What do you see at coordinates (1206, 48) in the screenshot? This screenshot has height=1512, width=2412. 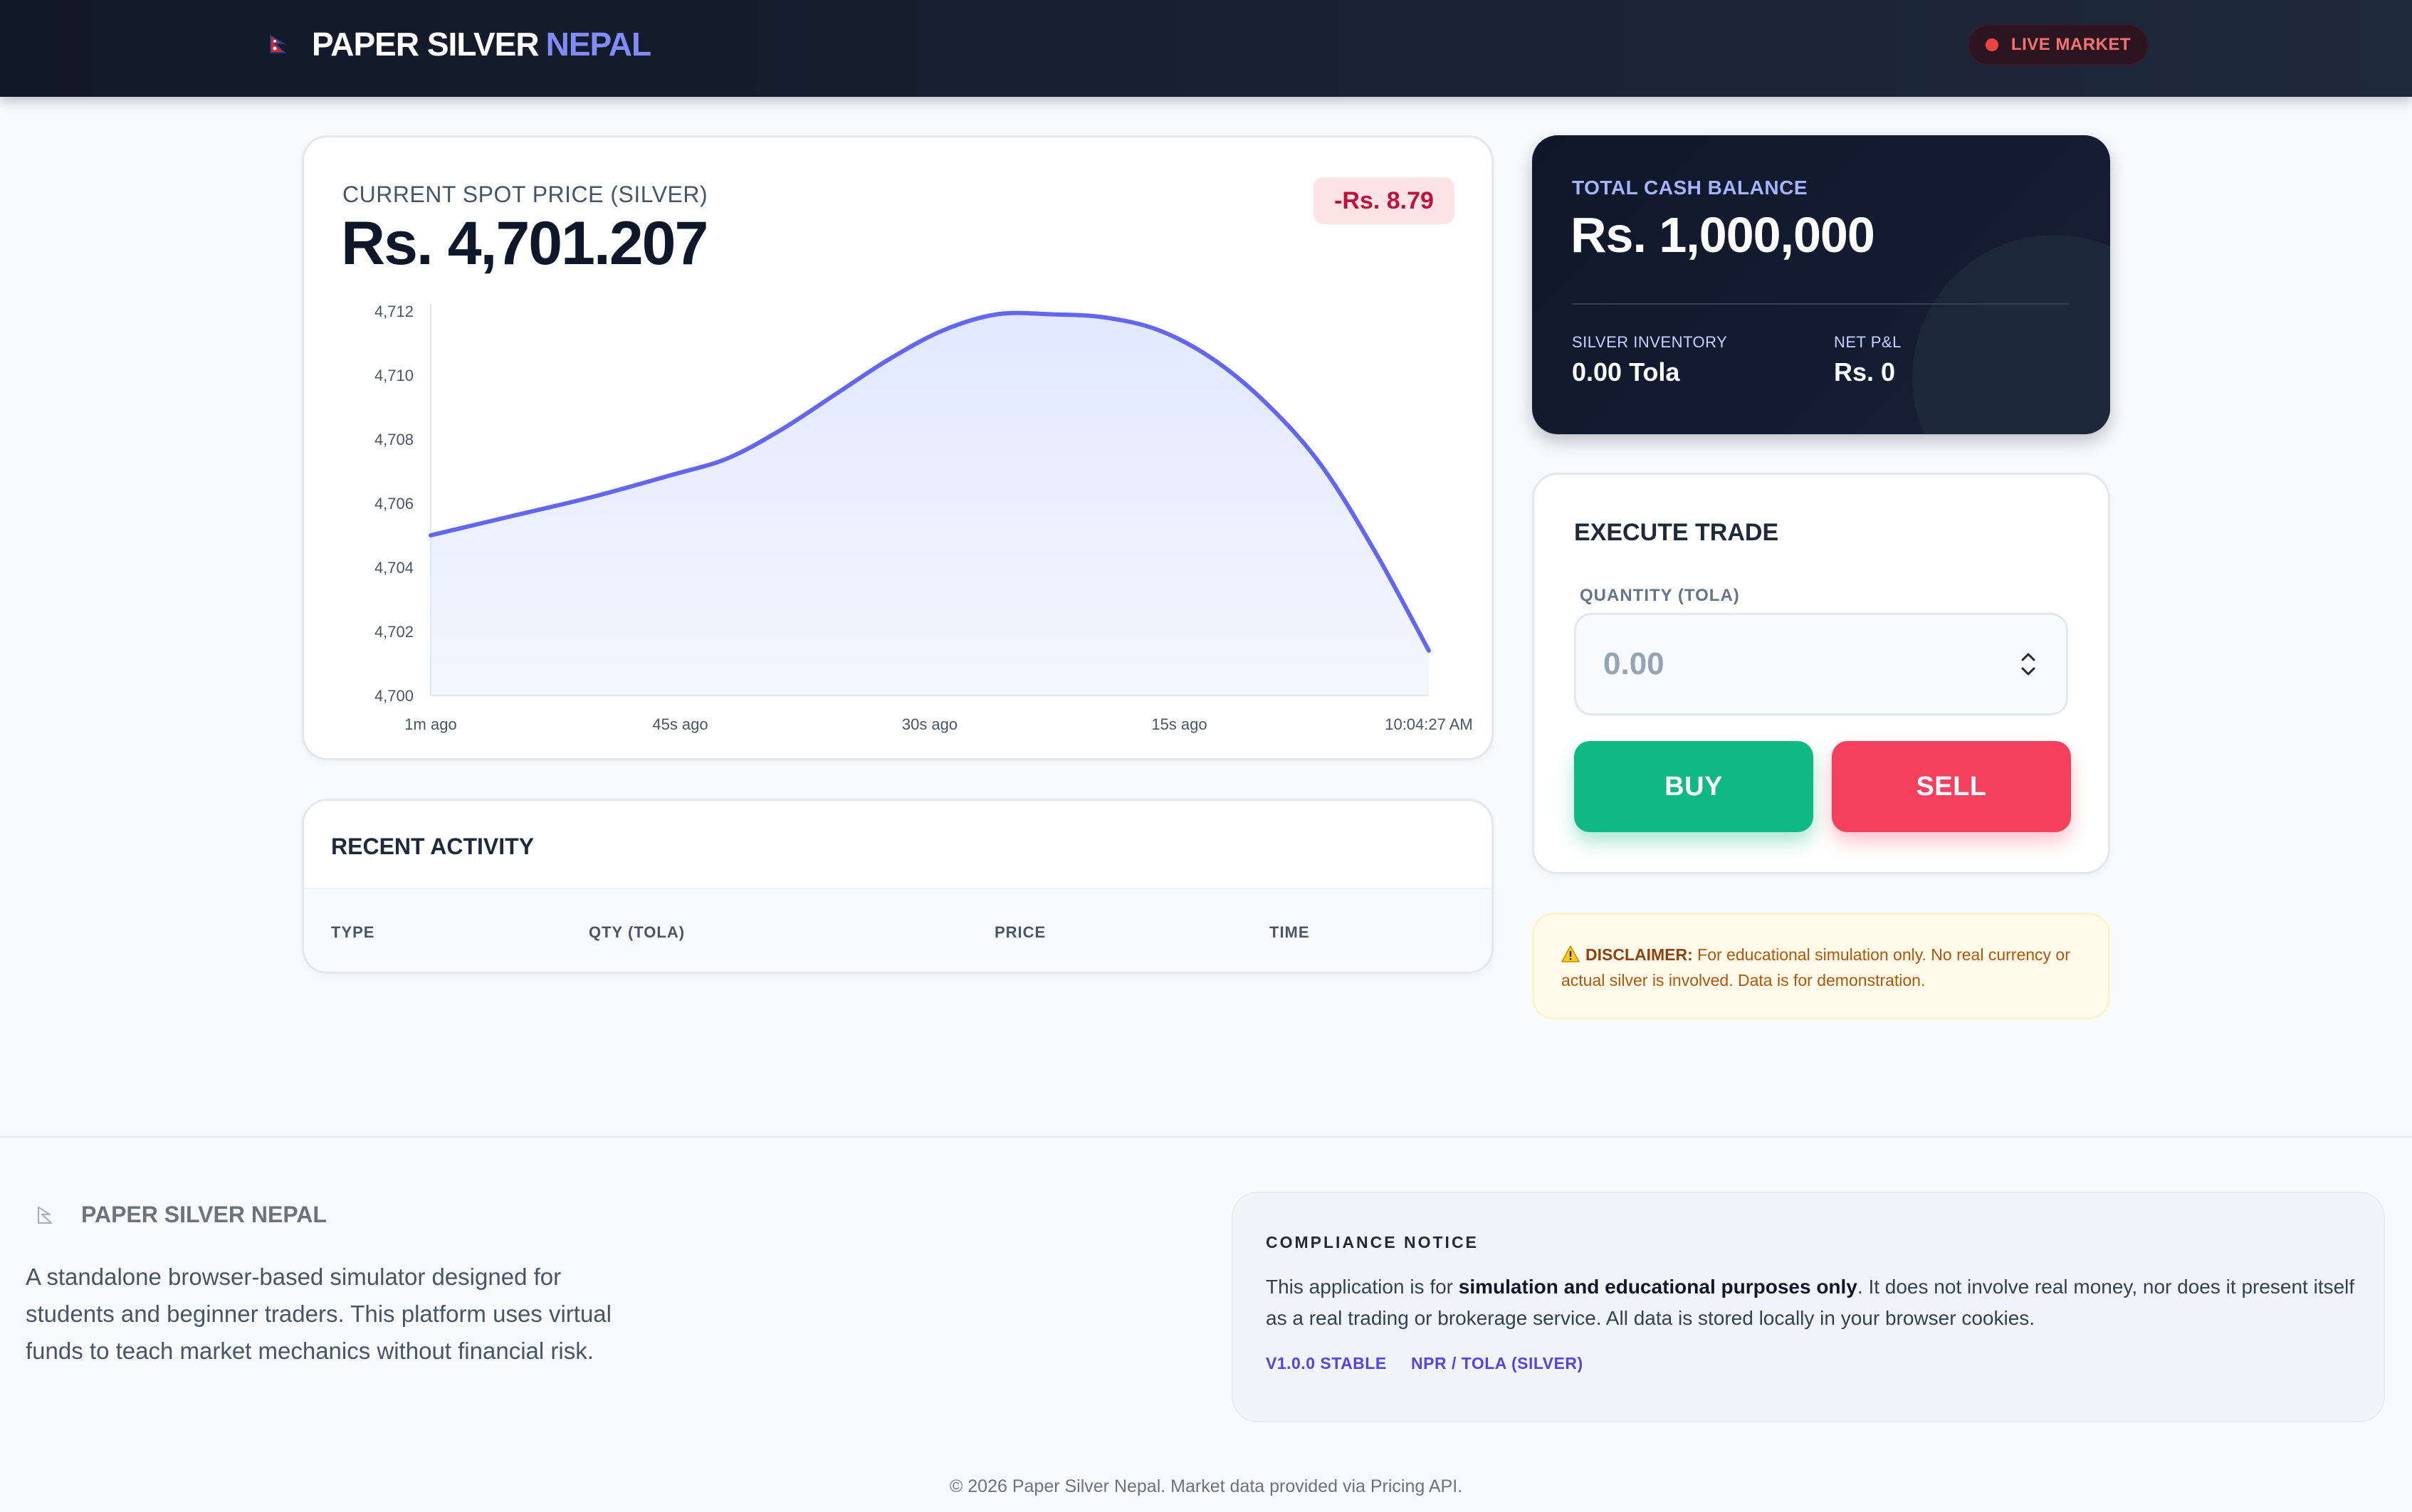 I see `top-navbar: PAPER SILVER NEPAL LIVE MARKET` at bounding box center [1206, 48].